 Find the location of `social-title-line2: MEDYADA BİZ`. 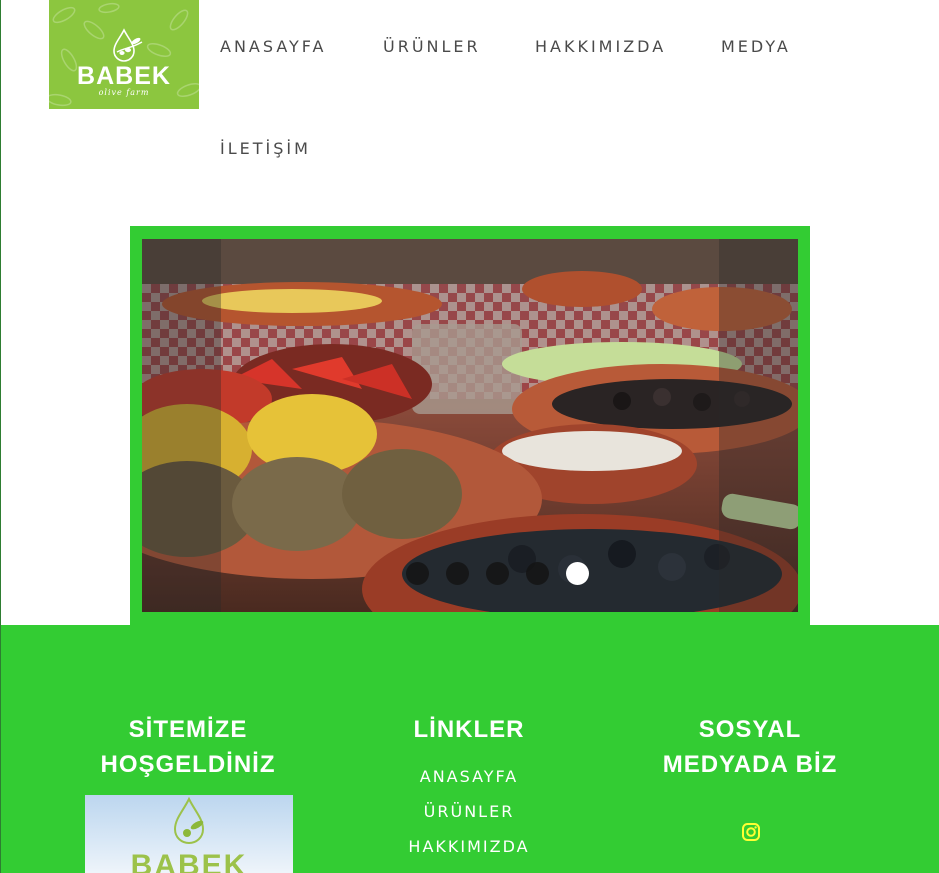

social-title-line2: MEDYADA BİZ is located at coordinates (750, 764).